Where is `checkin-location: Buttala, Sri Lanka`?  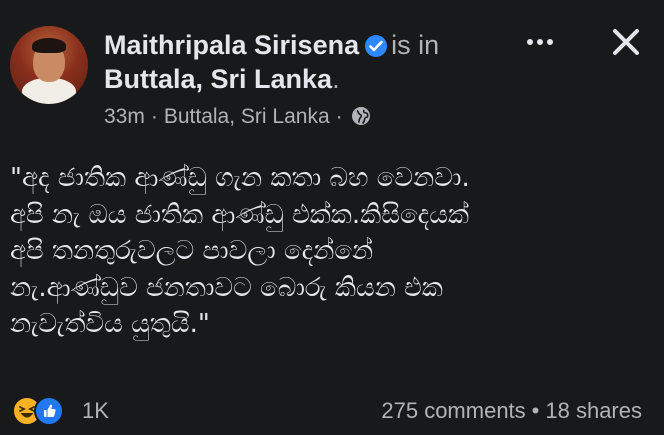 checkin-location: Buttala, Sri Lanka is located at coordinates (218, 79).